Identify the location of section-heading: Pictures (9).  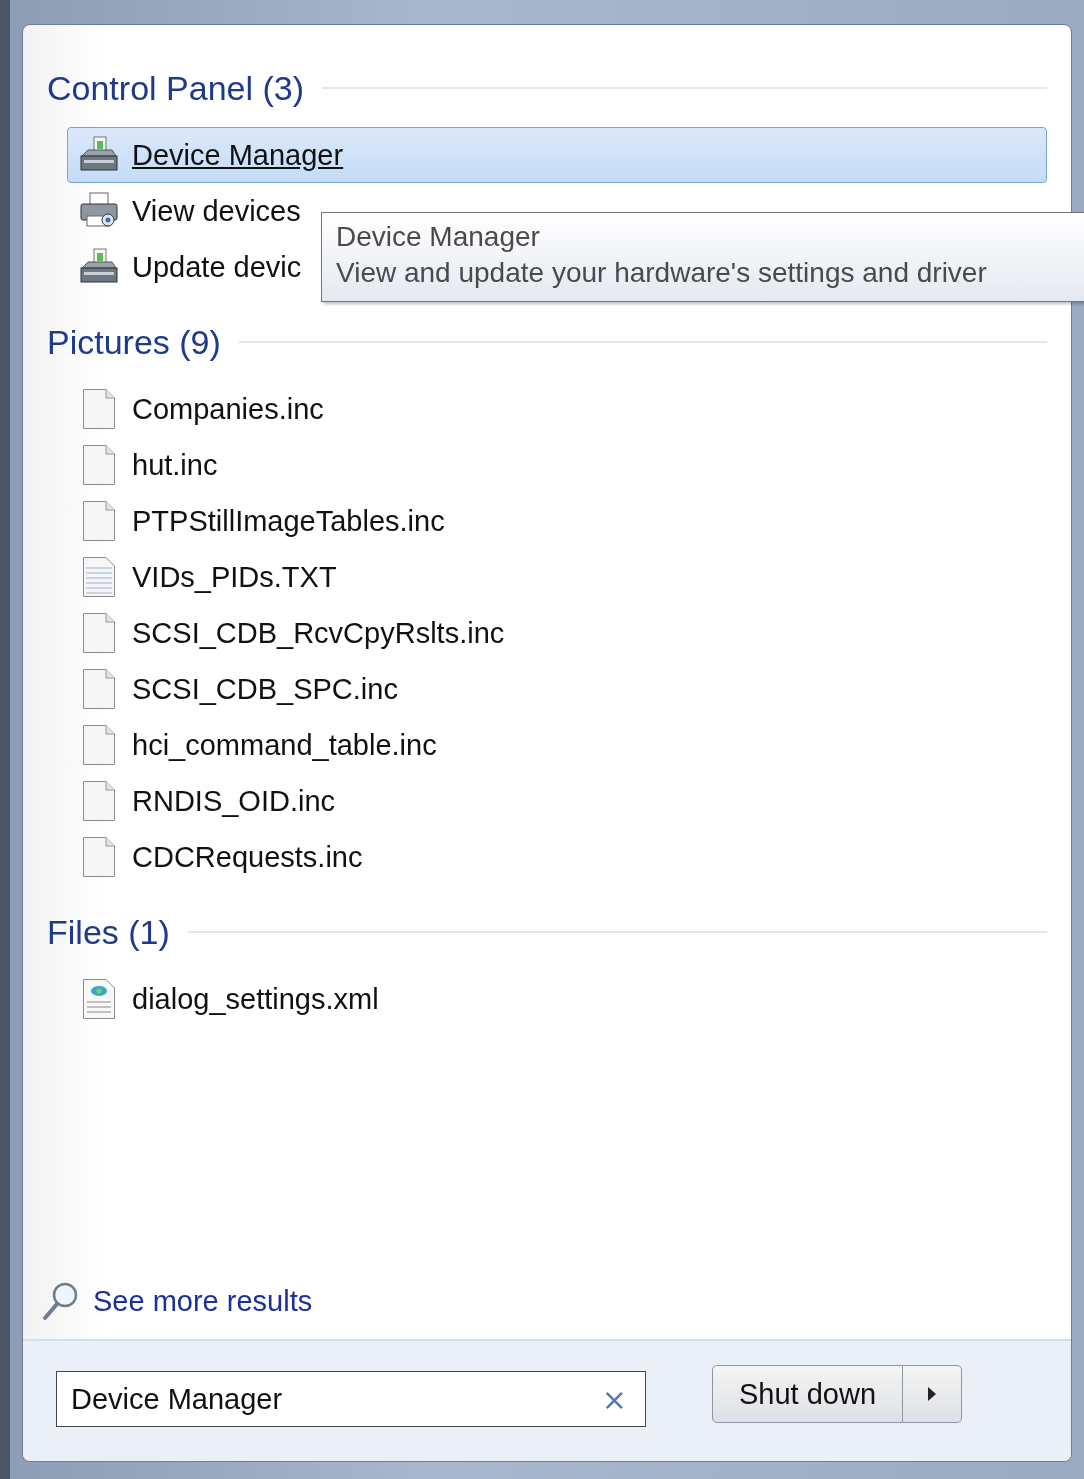
(134, 342).